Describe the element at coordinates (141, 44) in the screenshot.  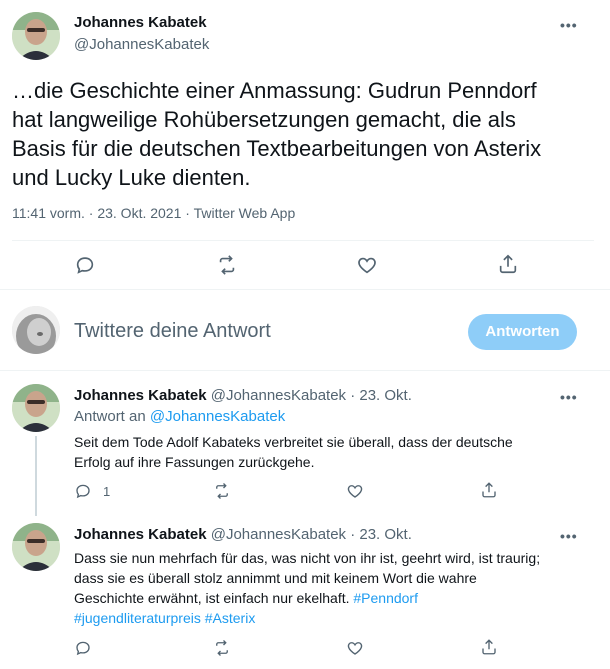
I see `author-handle: @JohannesKabatek` at that location.